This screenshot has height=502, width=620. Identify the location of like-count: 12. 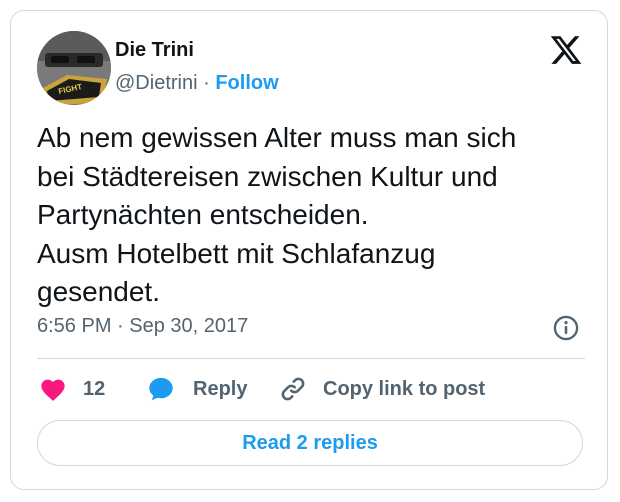
(94, 388).